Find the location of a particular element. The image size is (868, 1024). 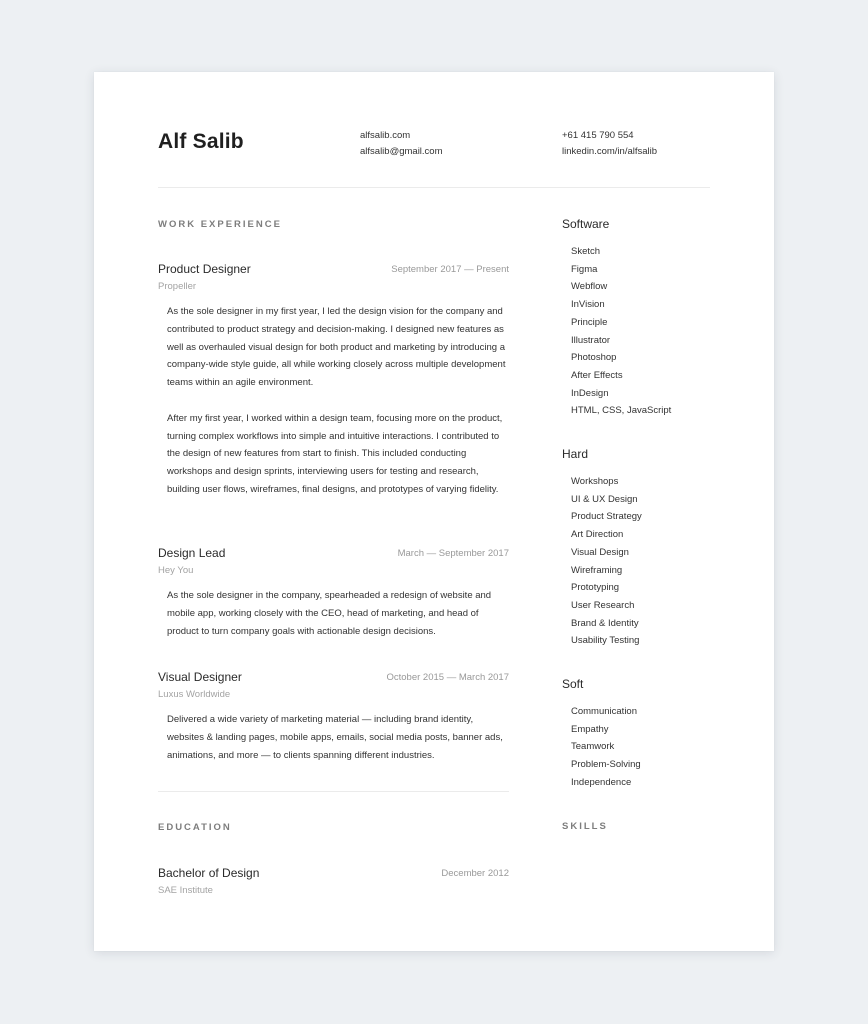

skill-item: Wireframing is located at coordinates (597, 570).